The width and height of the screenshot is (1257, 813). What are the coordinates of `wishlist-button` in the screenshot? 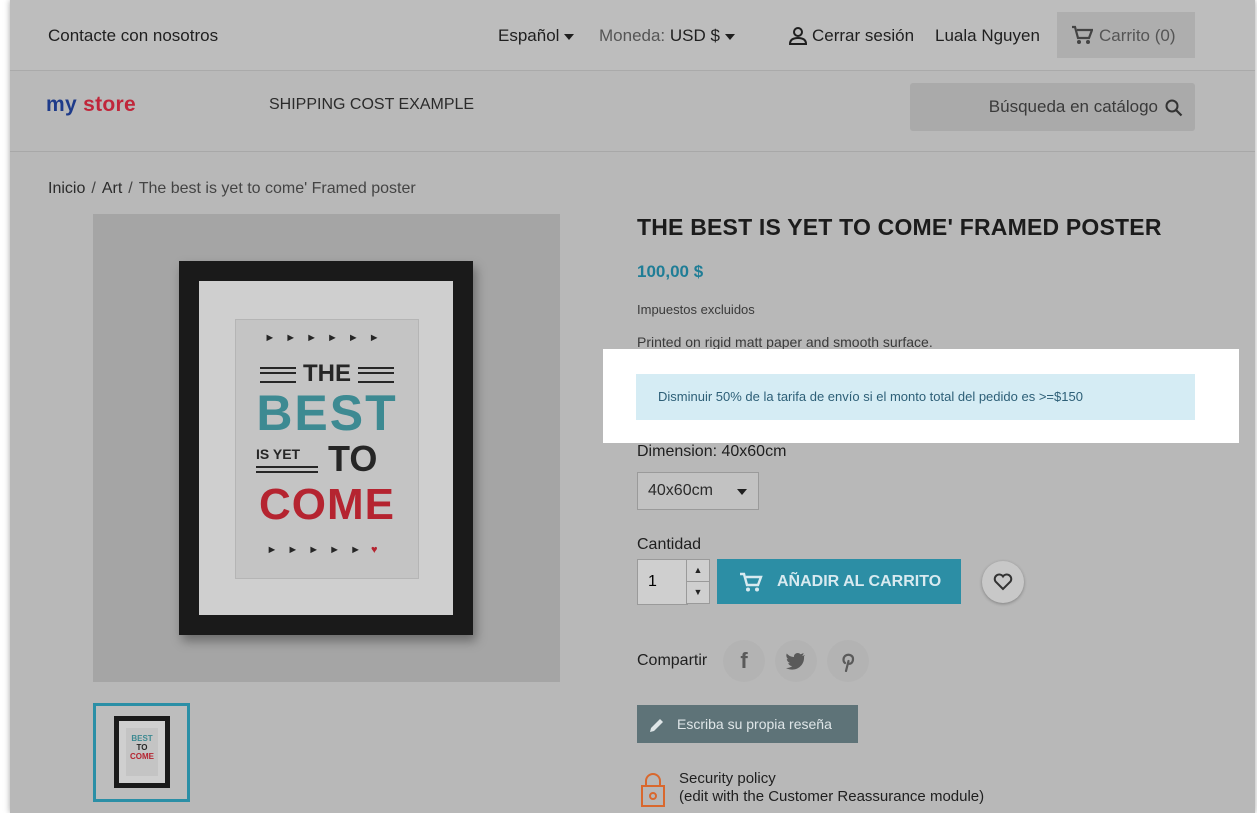 It's located at (1003, 582).